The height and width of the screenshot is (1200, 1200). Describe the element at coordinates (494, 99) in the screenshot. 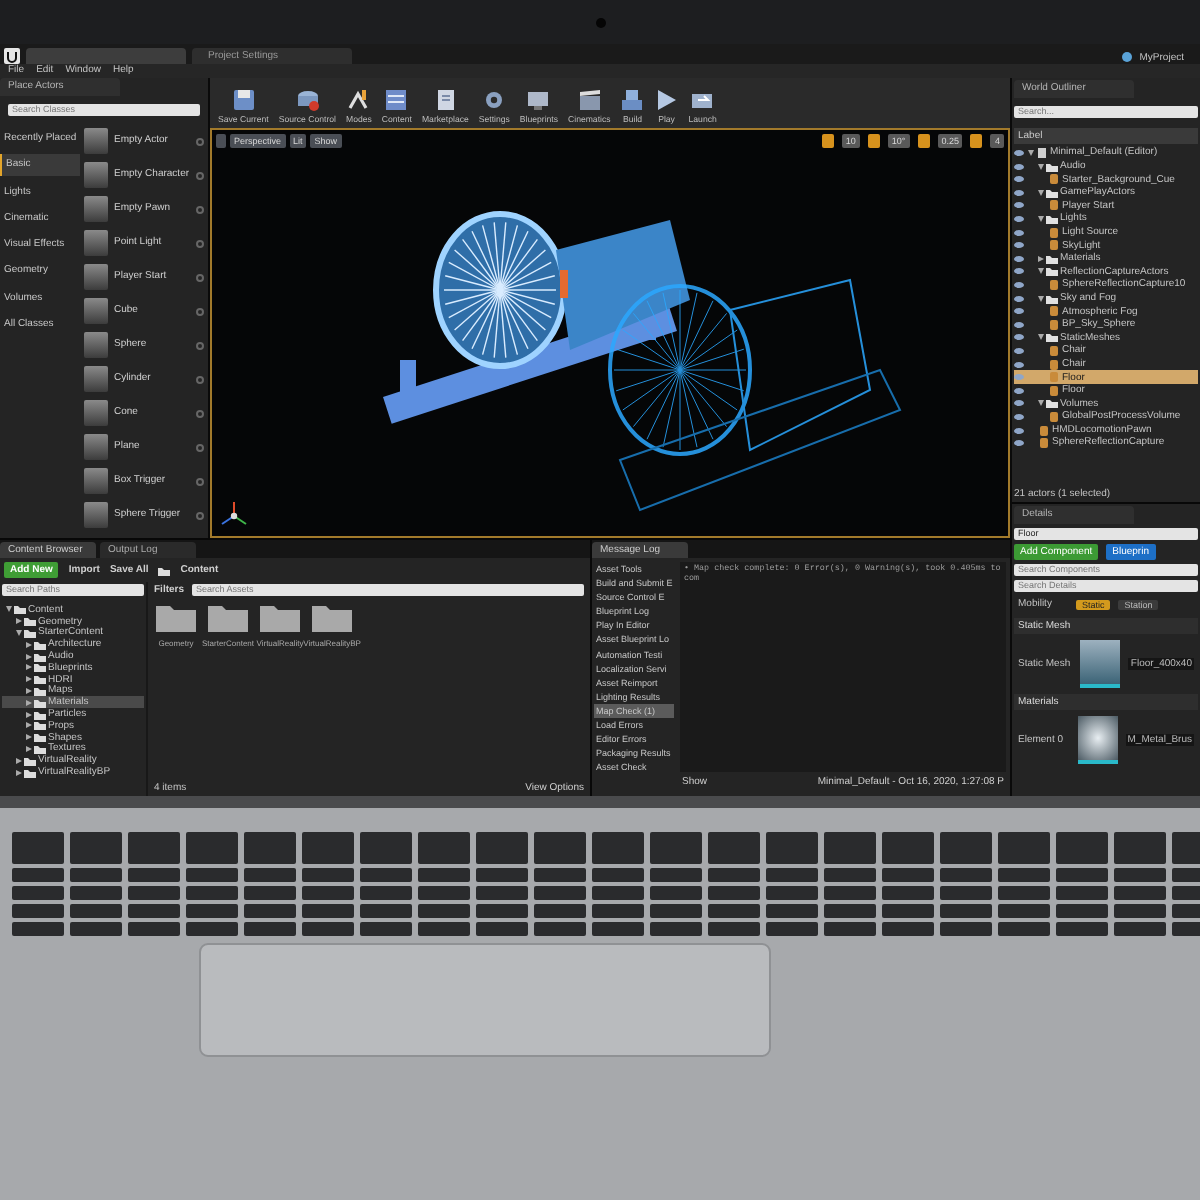

I see `gear-icon` at that location.